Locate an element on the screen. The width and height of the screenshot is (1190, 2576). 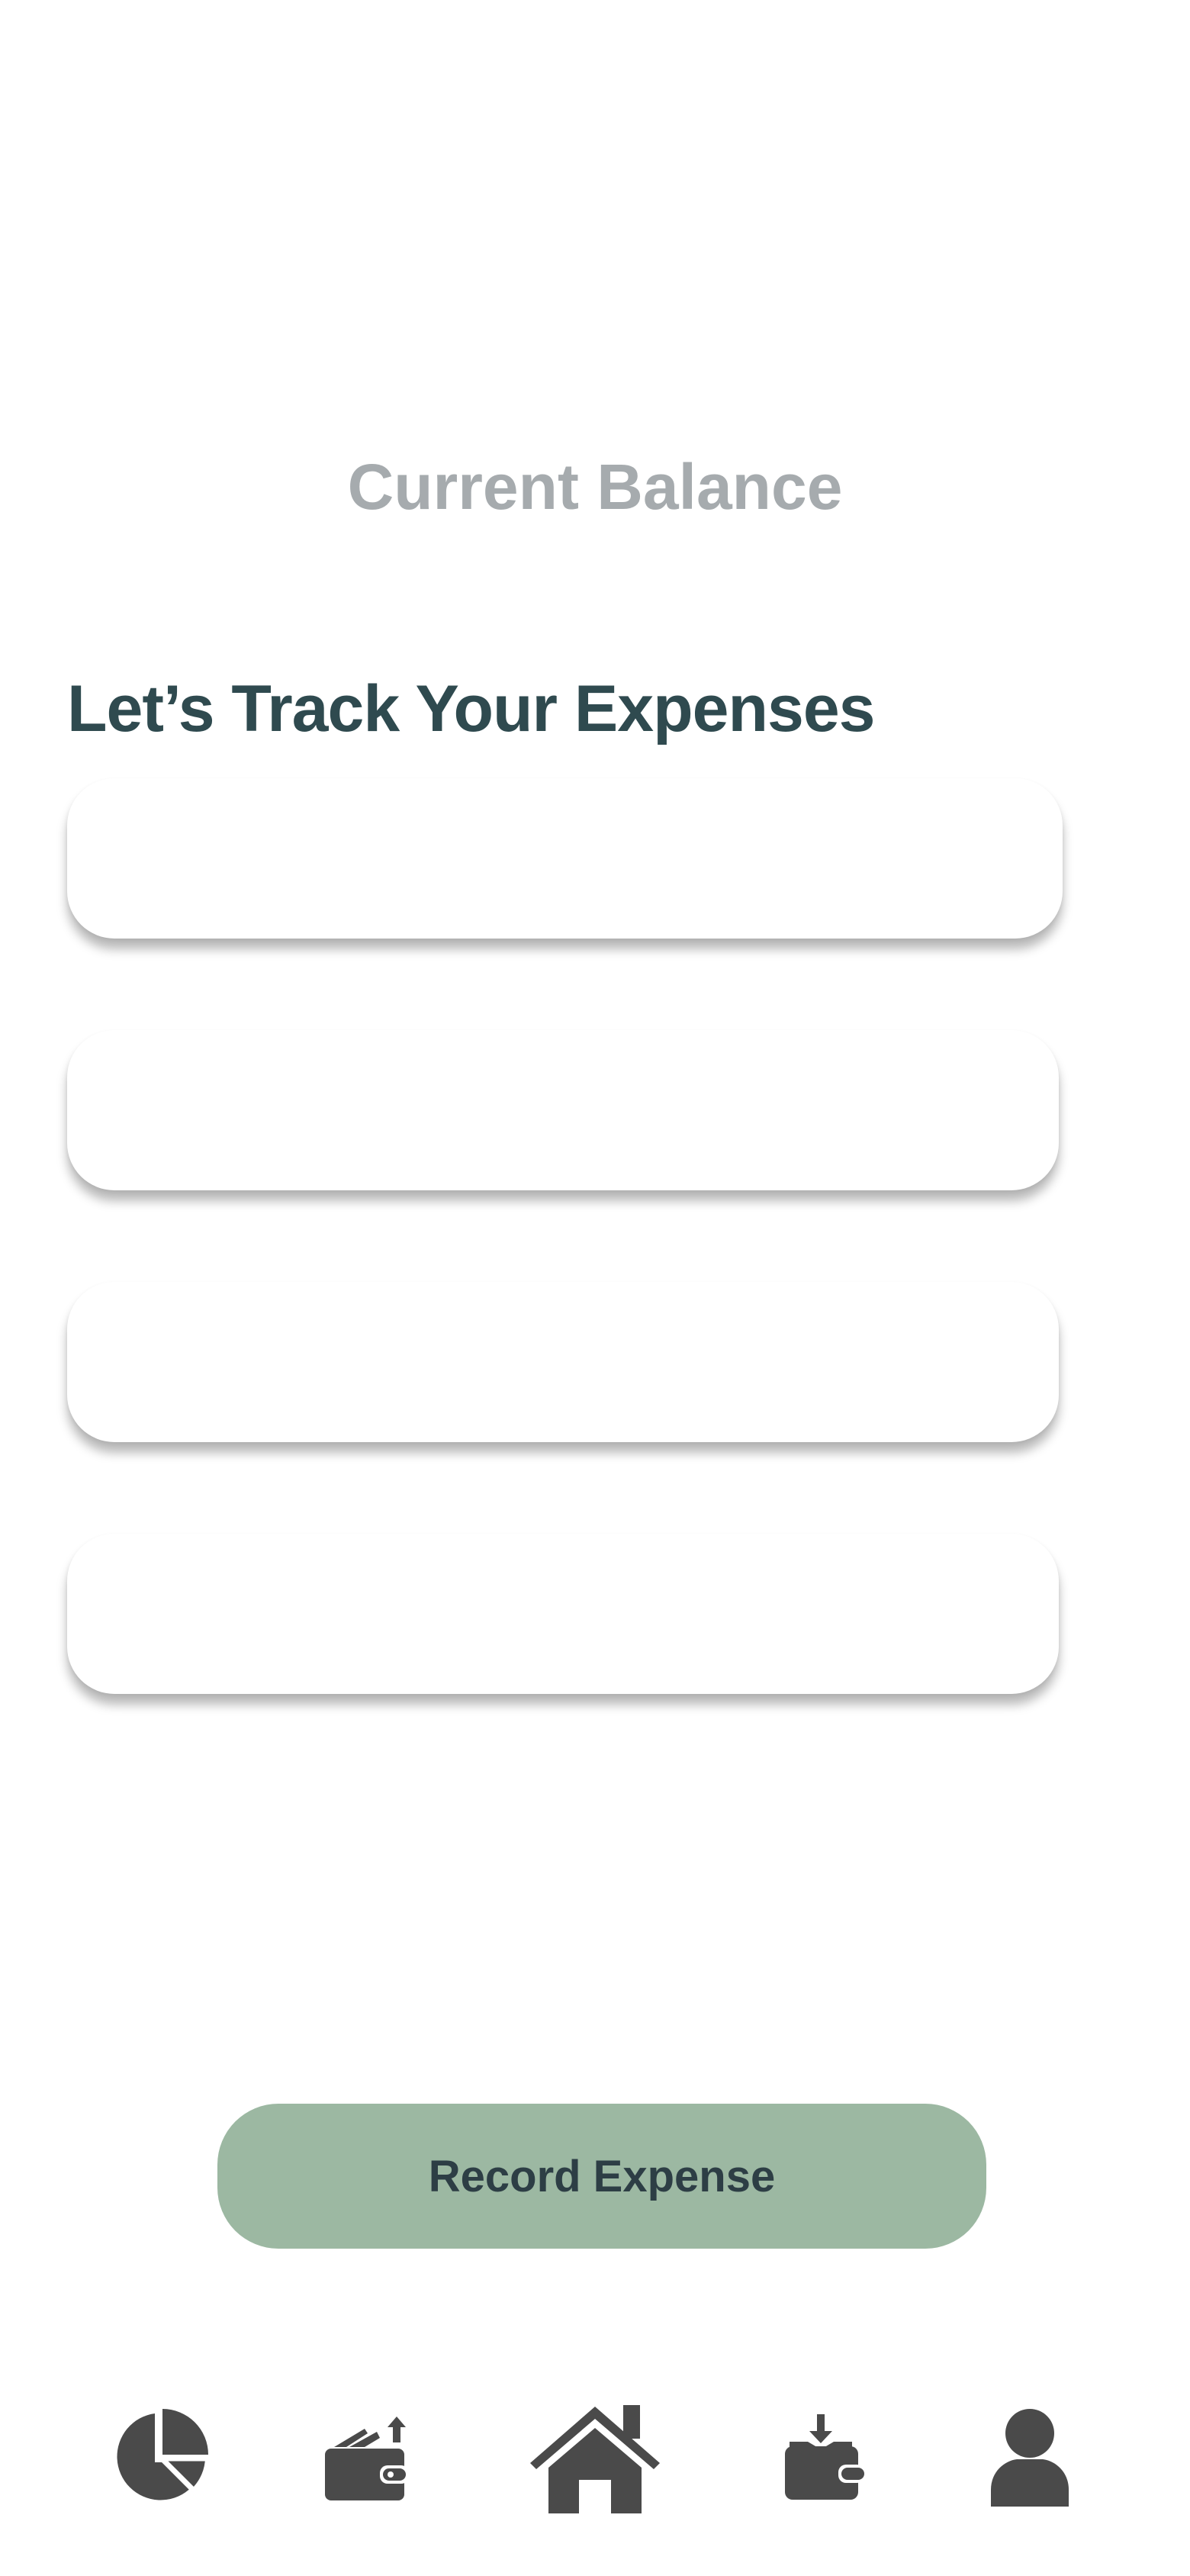
current-balance-label: Current Balance is located at coordinates (595, 487).